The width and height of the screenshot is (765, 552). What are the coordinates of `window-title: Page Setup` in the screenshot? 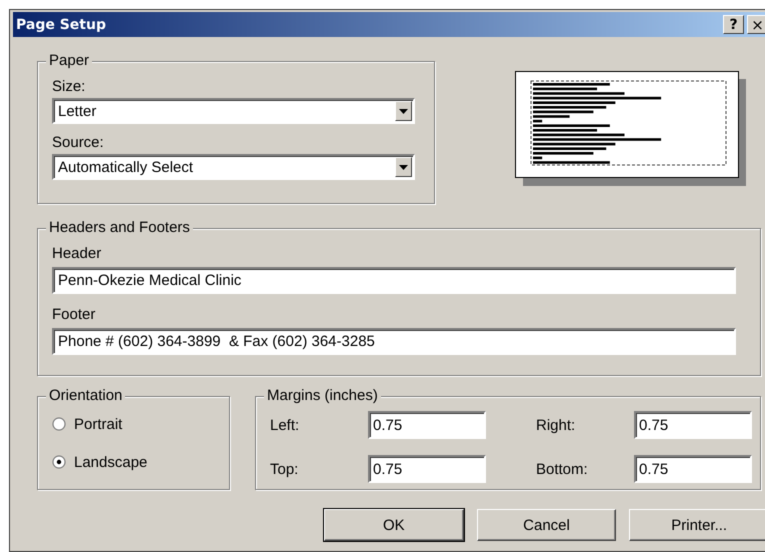 It's located at (61, 24).